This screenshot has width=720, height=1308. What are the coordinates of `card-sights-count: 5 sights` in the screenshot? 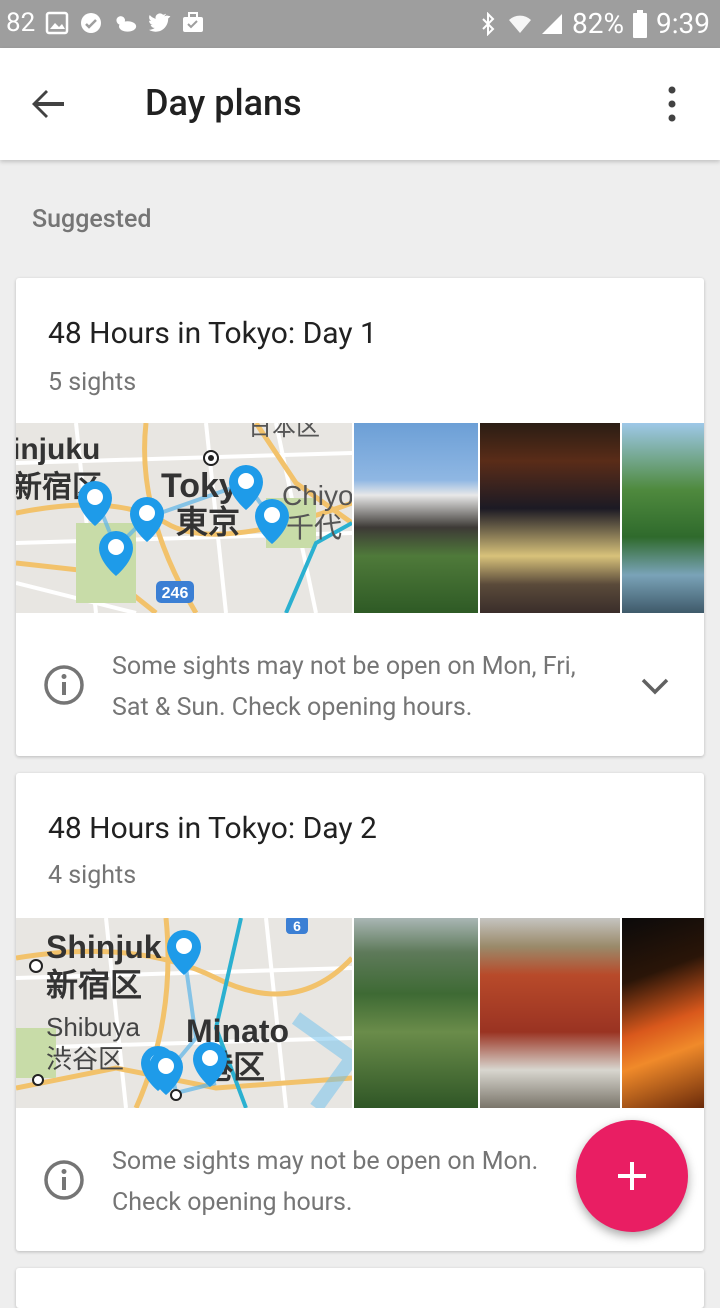 It's located at (92, 382).